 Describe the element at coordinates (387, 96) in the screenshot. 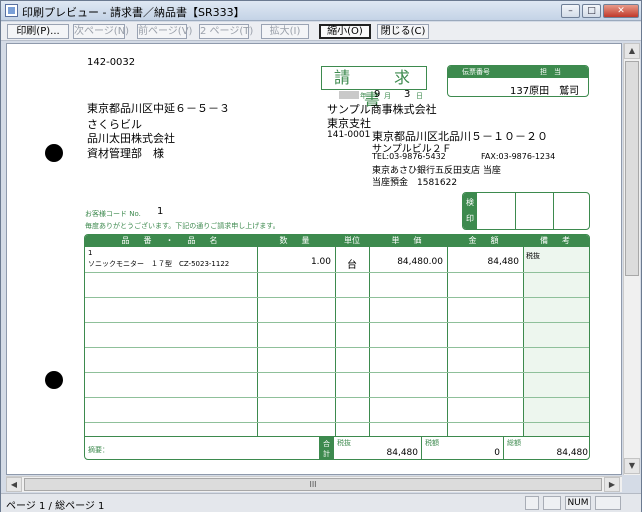

I see `month-suffix: 月` at that location.